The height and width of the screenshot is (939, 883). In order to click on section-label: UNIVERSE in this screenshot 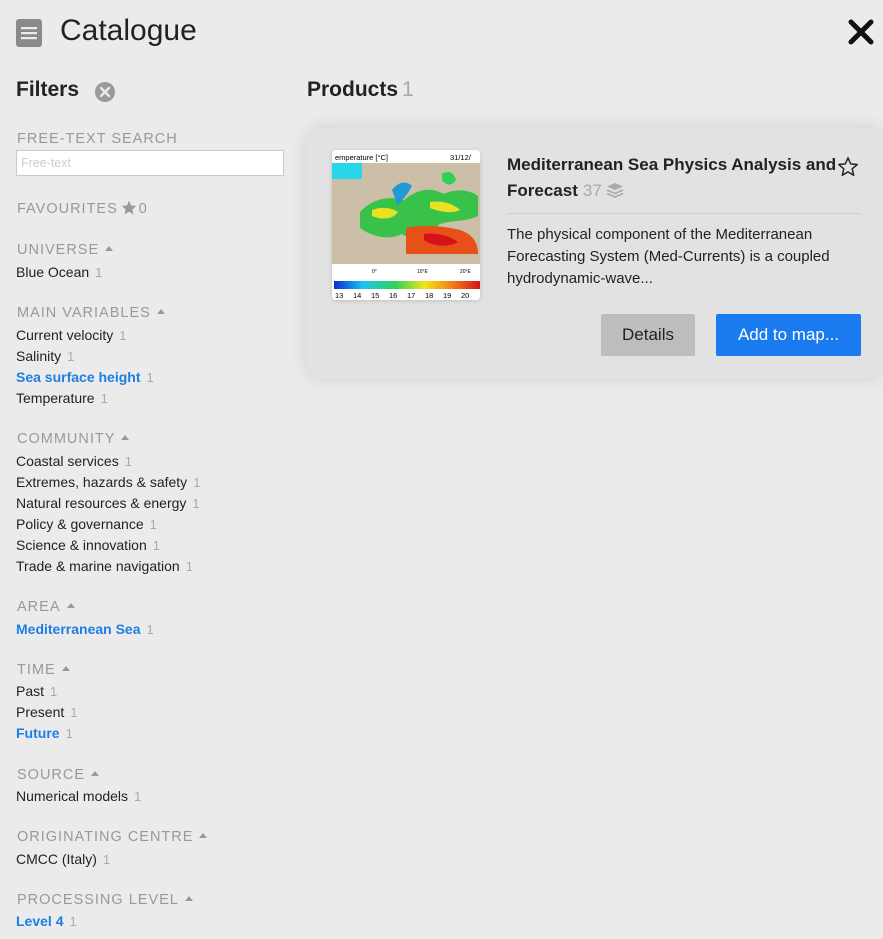, I will do `click(58, 250)`.